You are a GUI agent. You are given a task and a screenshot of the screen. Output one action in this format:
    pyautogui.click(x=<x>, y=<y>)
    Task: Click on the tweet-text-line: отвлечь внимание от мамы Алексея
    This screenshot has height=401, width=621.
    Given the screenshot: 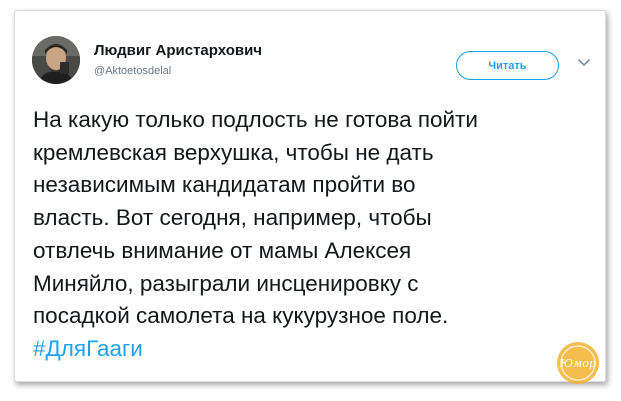 What is the action you would take?
    pyautogui.click(x=222, y=250)
    